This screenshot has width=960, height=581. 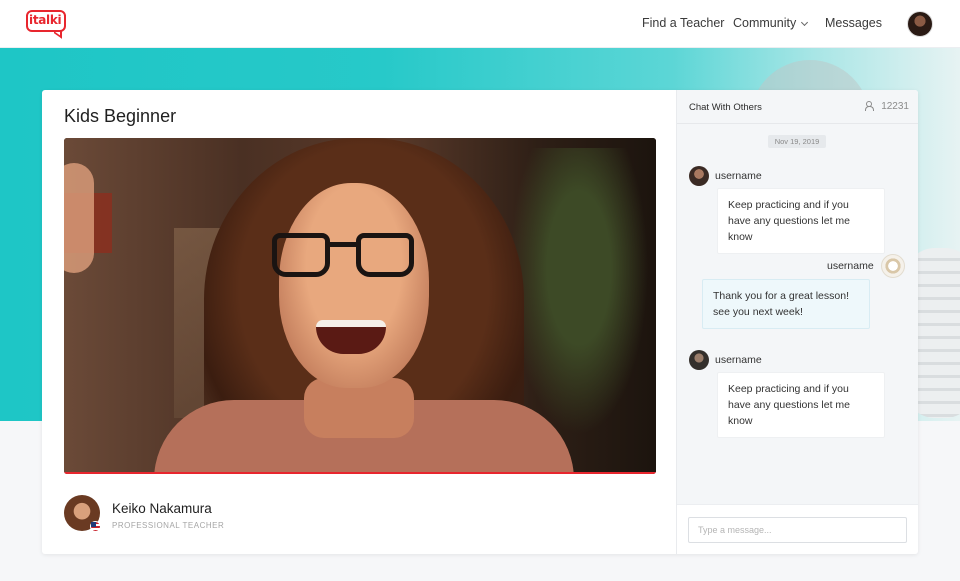 What do you see at coordinates (480, 24) in the screenshot?
I see `top-navigation: italki Find a Teacher Community Messages` at bounding box center [480, 24].